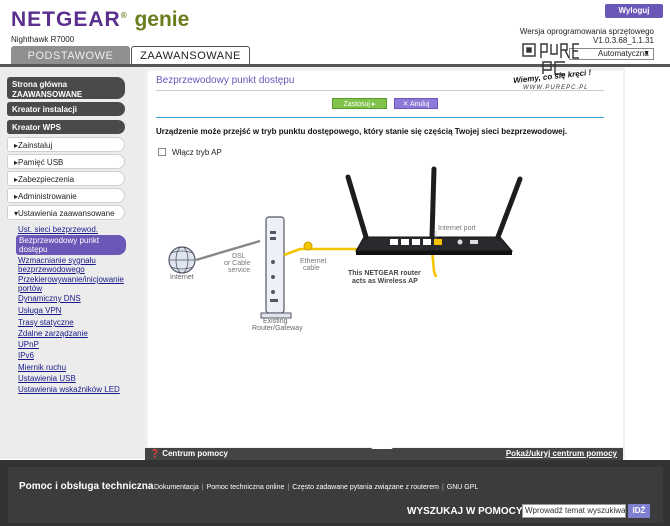 The width and height of the screenshot is (670, 526). I want to click on gateway-router-icon, so click(276, 267).